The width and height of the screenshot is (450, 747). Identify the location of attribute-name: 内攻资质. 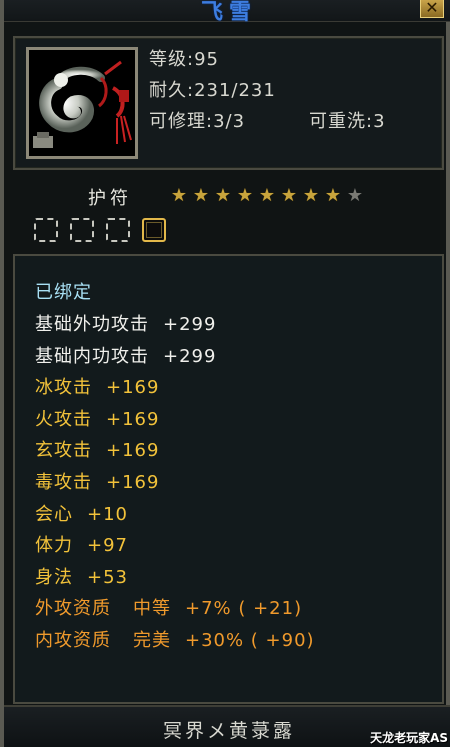
(73, 640).